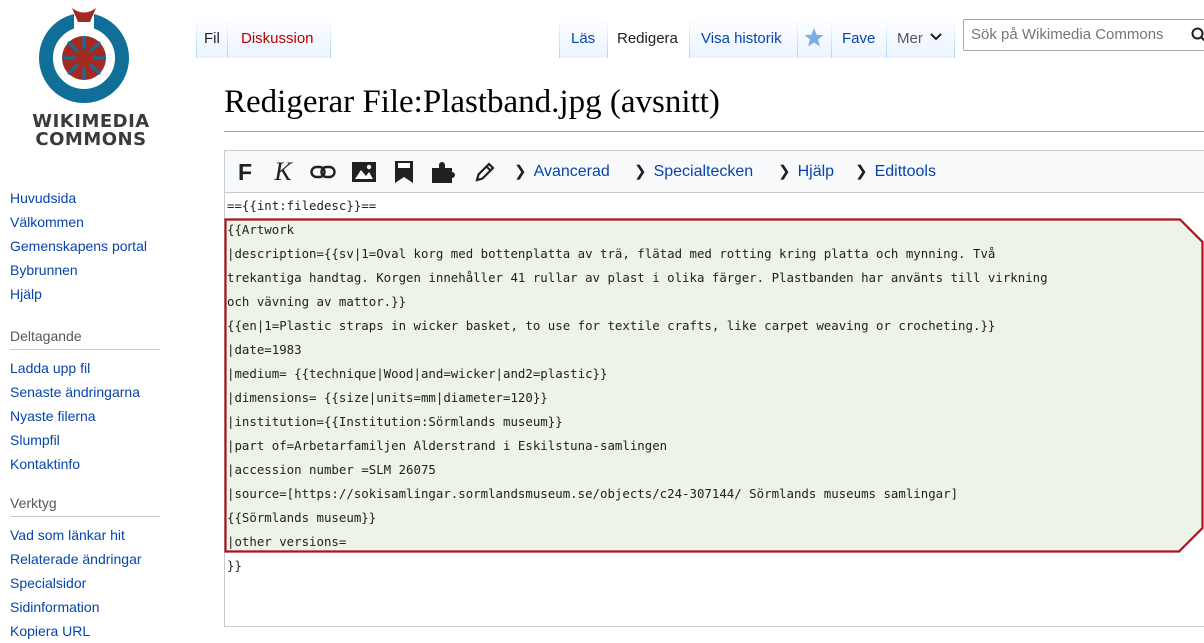 The image size is (1204, 643). What do you see at coordinates (637, 542) in the screenshot?
I see `code-line: |other versions=` at bounding box center [637, 542].